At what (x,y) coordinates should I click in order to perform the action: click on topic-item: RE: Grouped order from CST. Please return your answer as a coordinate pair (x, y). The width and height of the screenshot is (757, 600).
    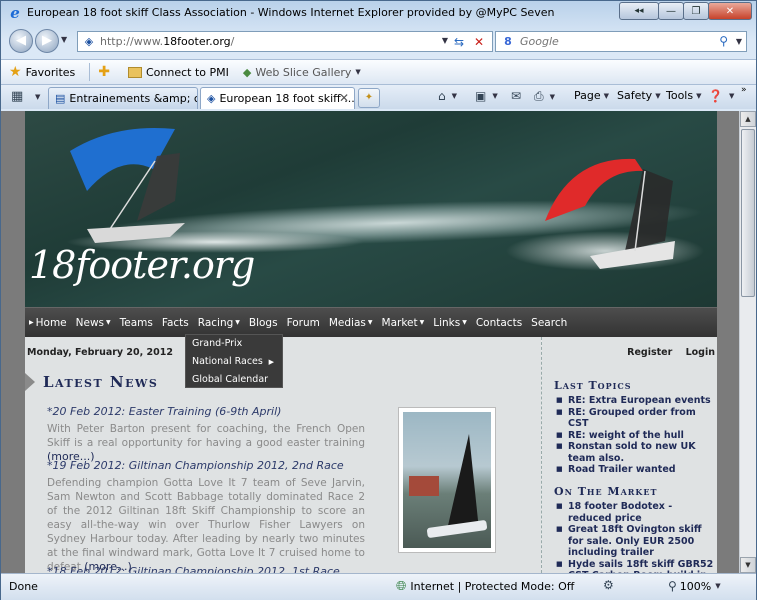
    Looking at the image, I should click on (636, 418).